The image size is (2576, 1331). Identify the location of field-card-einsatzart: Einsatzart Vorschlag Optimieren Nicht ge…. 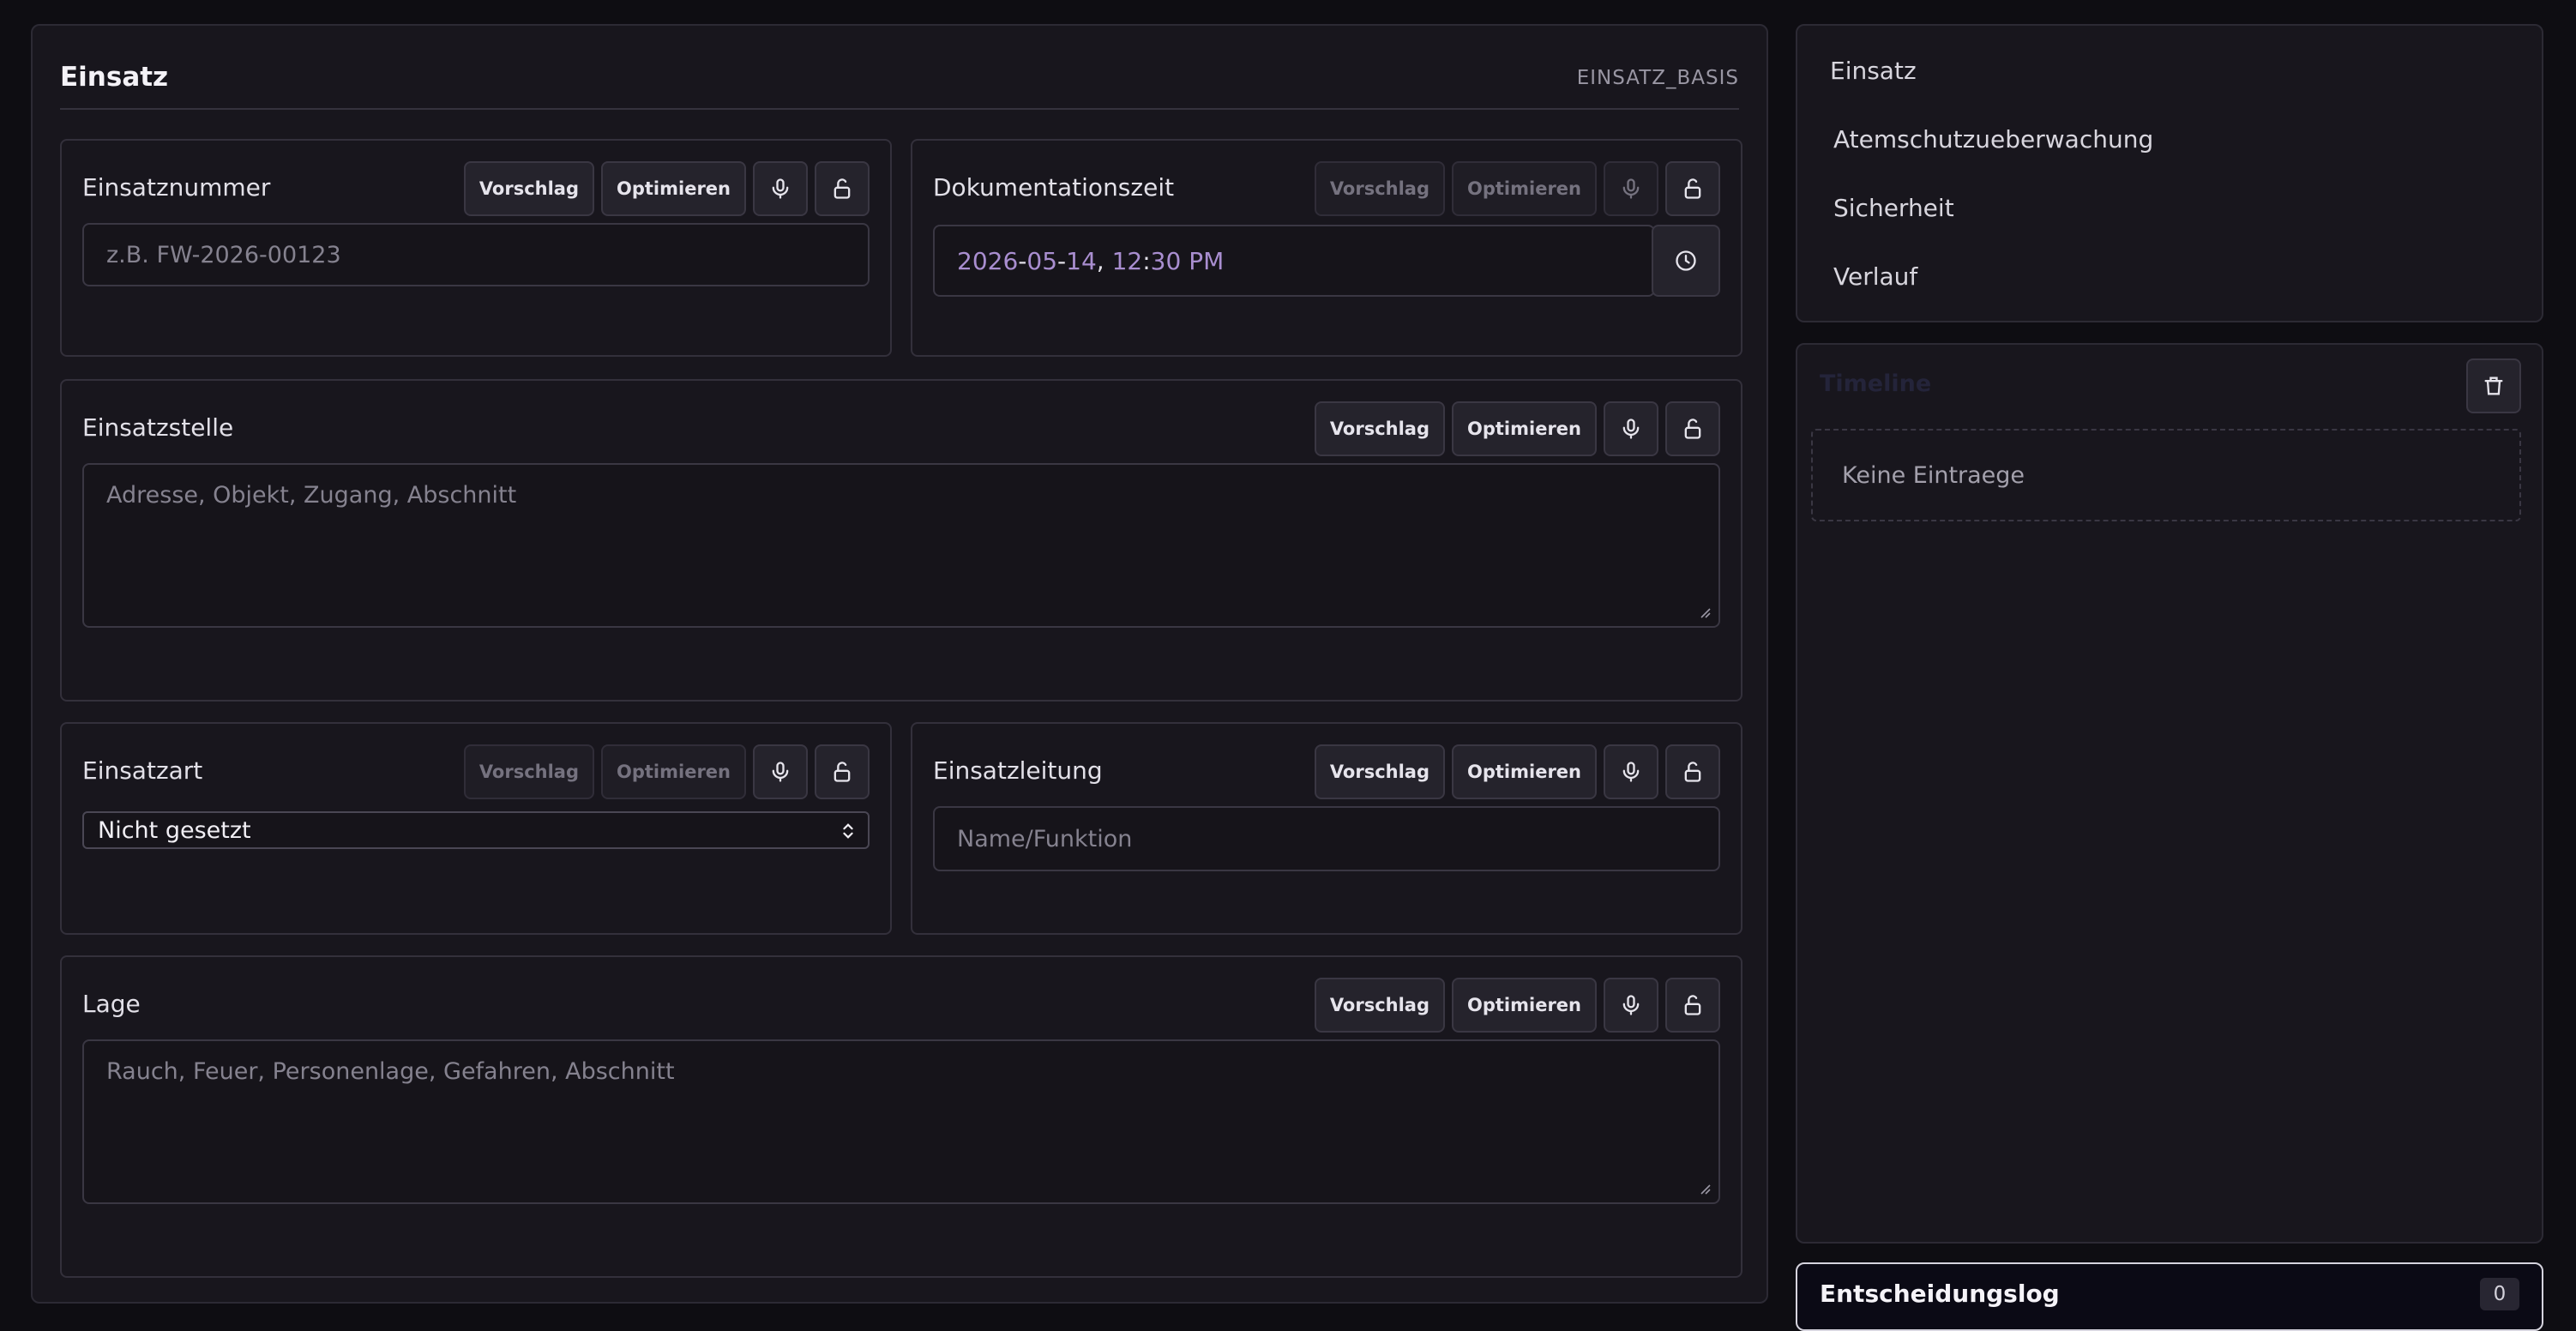
(476, 828).